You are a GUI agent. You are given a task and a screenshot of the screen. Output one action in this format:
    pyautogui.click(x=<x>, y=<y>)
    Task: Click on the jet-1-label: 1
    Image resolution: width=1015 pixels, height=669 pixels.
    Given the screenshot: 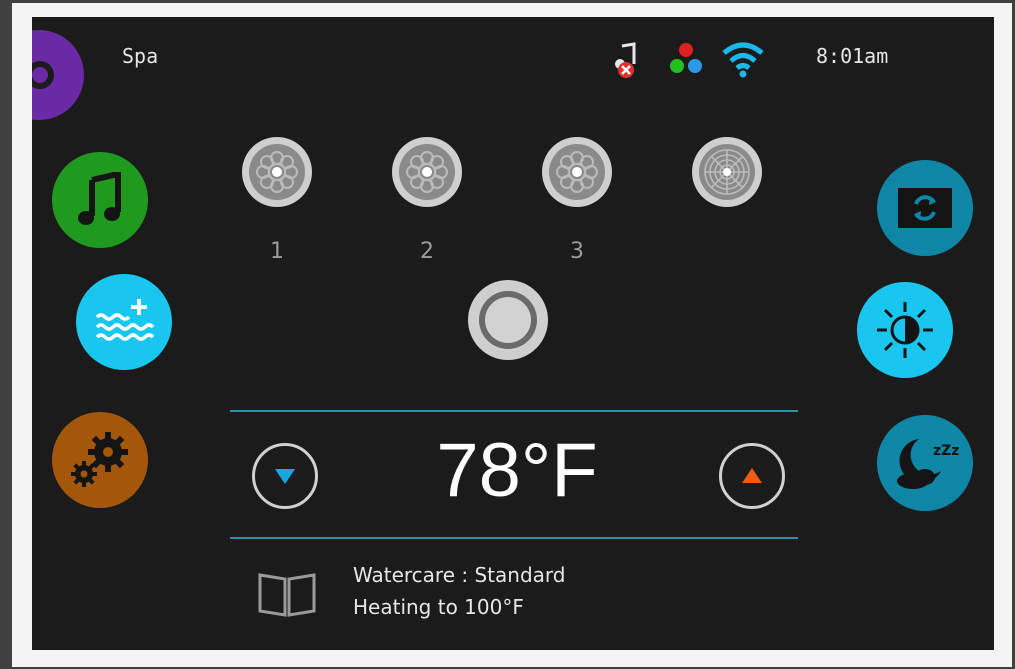 What is the action you would take?
    pyautogui.click(x=277, y=251)
    